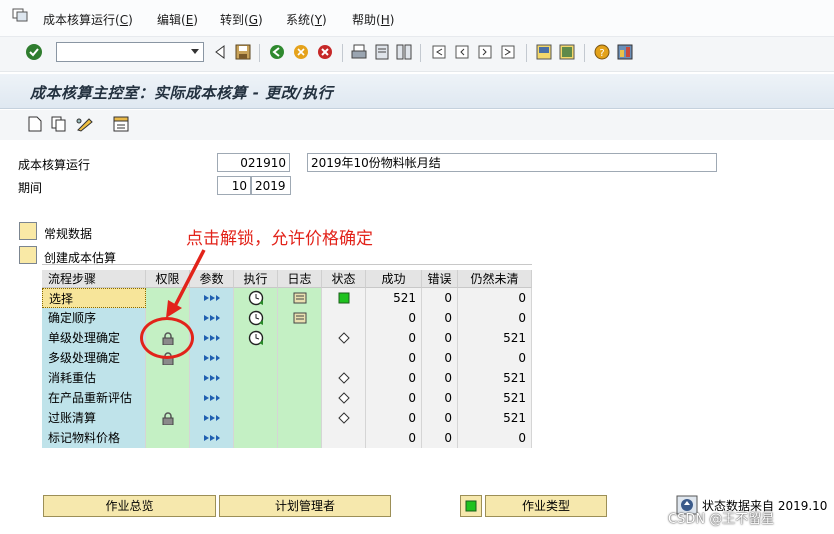  I want to click on window-menu-icon, so click(20, 15).